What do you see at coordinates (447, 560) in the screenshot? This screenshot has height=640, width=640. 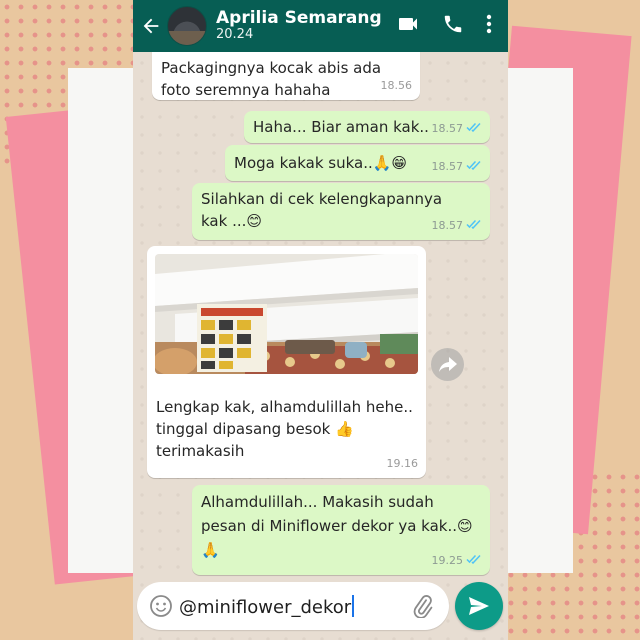 I see `message-time: 19.25` at bounding box center [447, 560].